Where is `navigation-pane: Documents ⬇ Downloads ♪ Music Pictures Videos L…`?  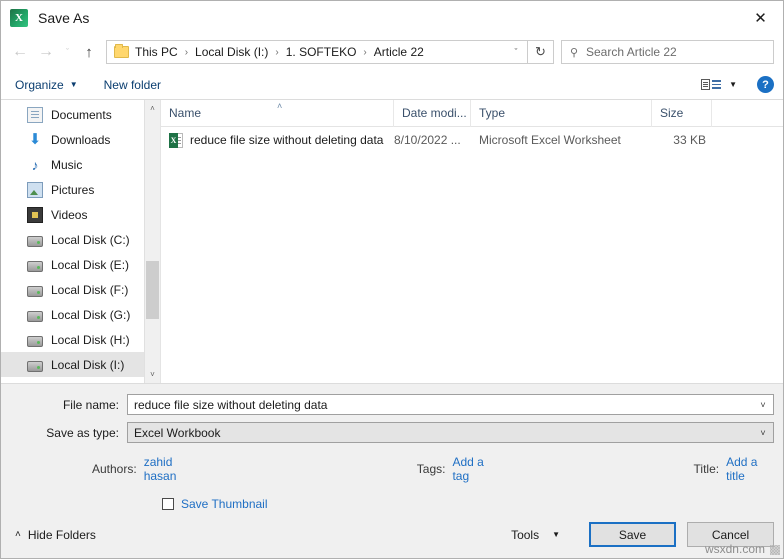
navigation-pane: Documents ⬇ Downloads ♪ Music Pictures Videos L… is located at coordinates (81, 241).